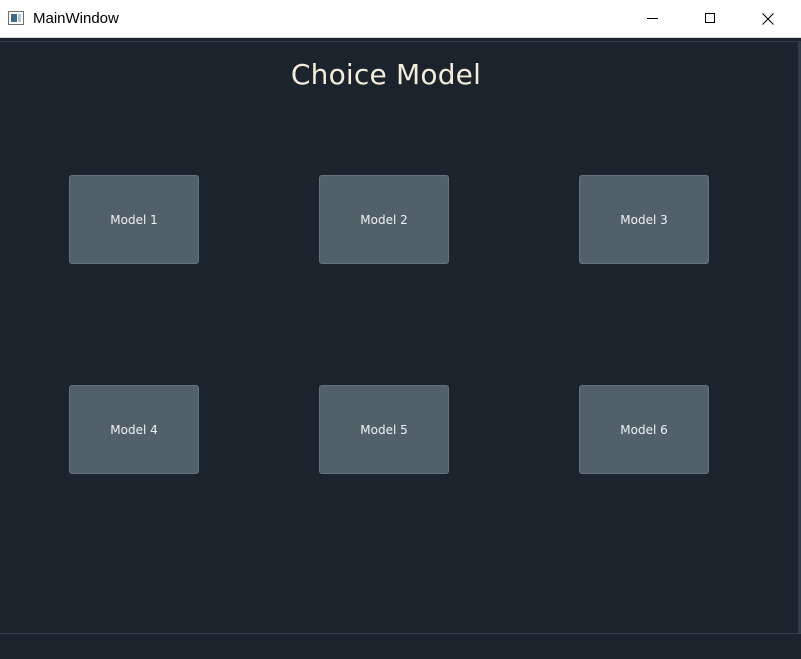 This screenshot has height=659, width=801. I want to click on status-bar, so click(400, 646).